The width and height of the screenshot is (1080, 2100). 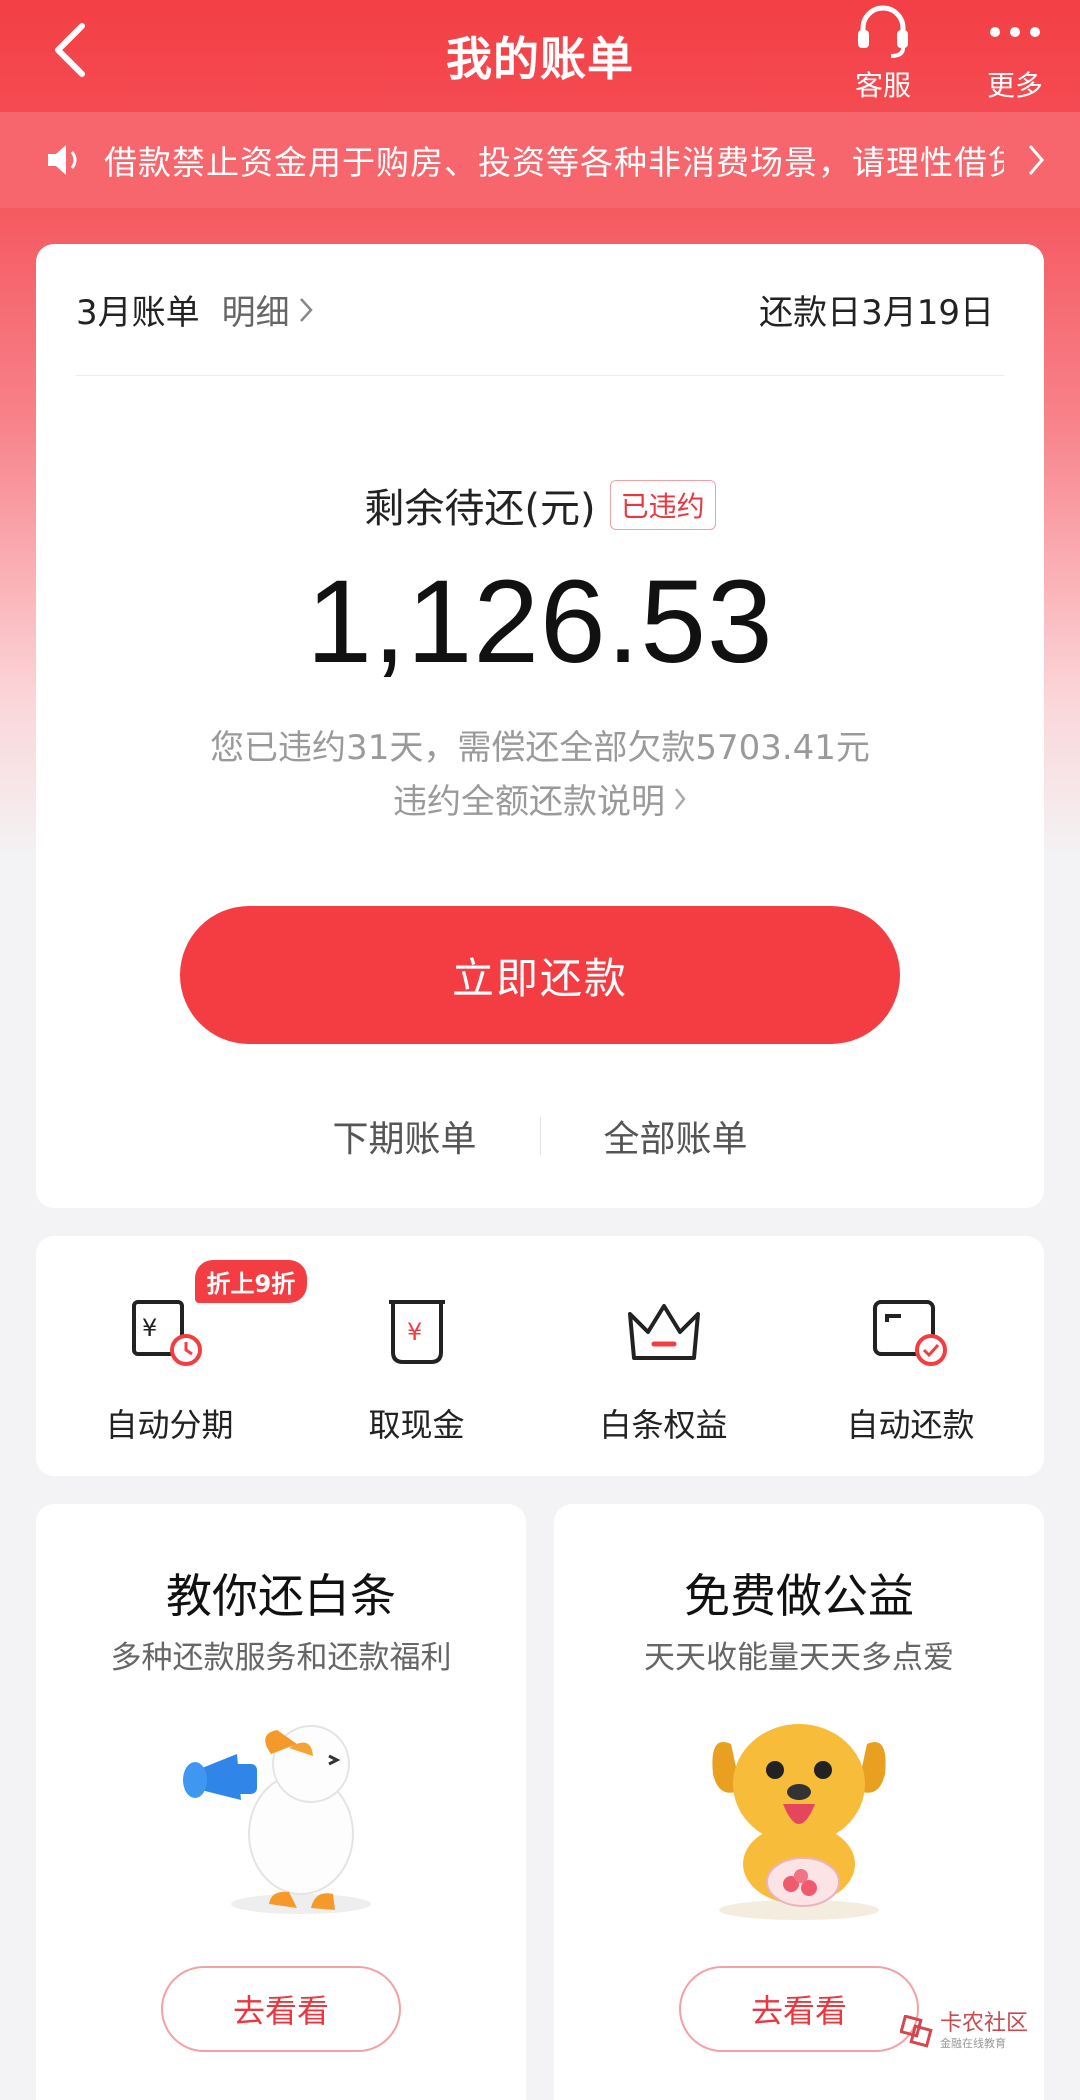 I want to click on more-label: 更多, so click(x=1014, y=85).